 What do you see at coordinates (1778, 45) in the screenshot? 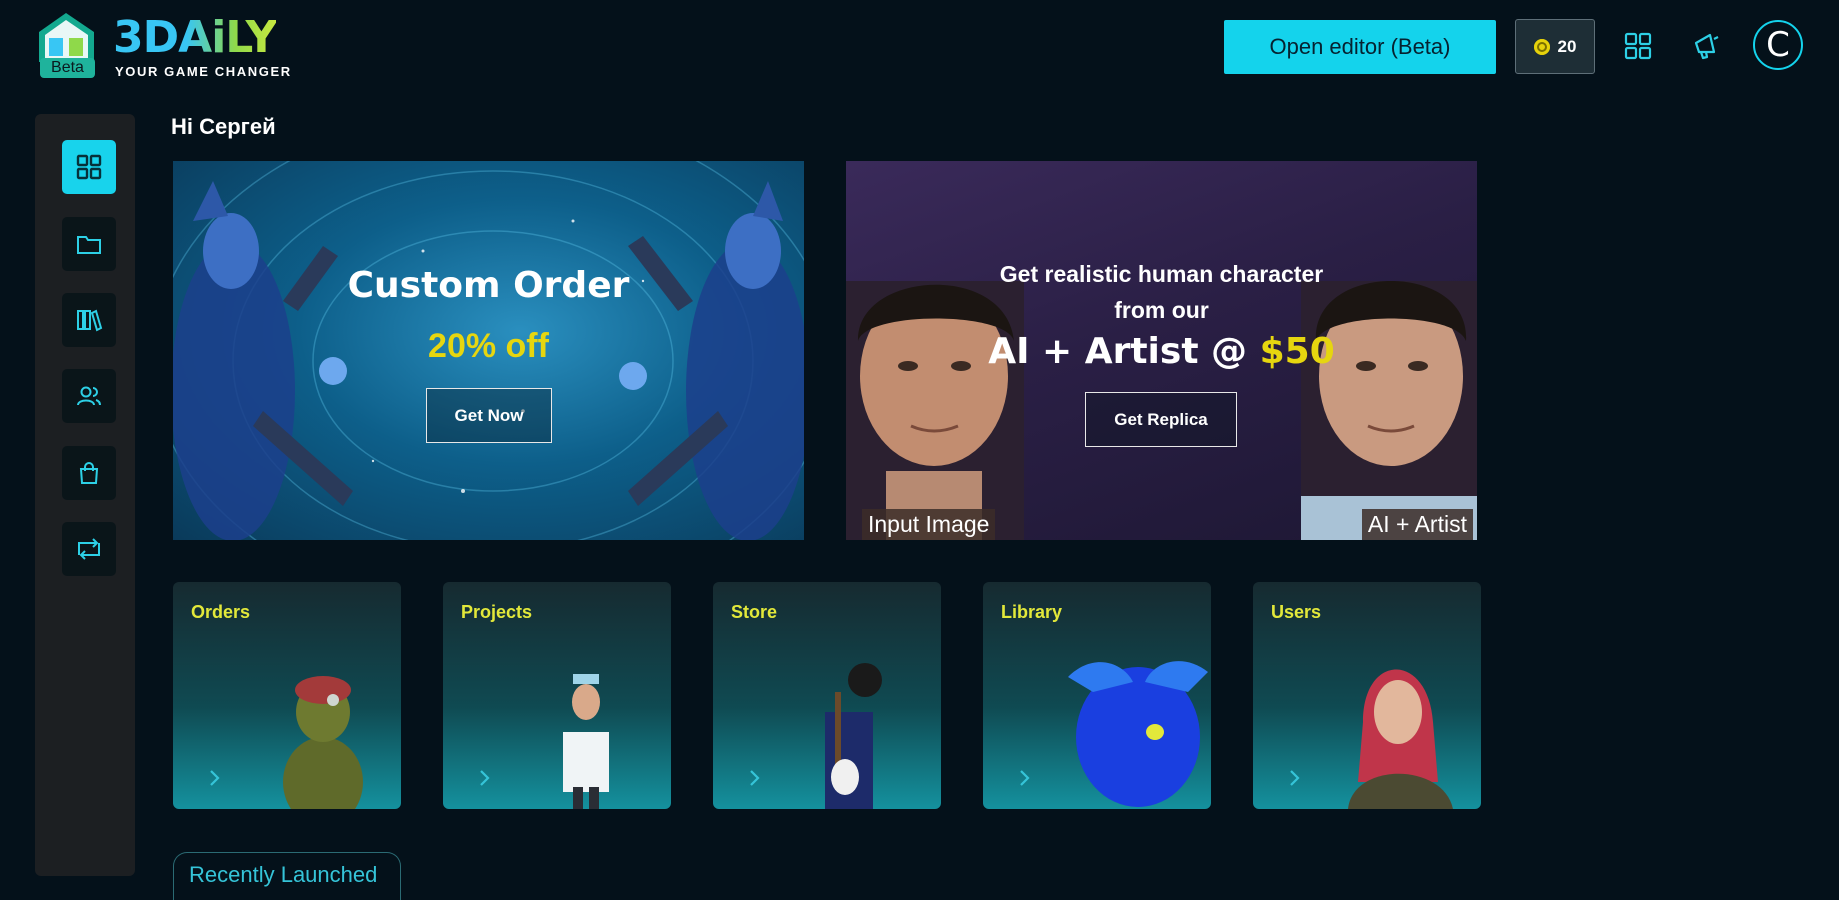
I see `user-avatar: C` at bounding box center [1778, 45].